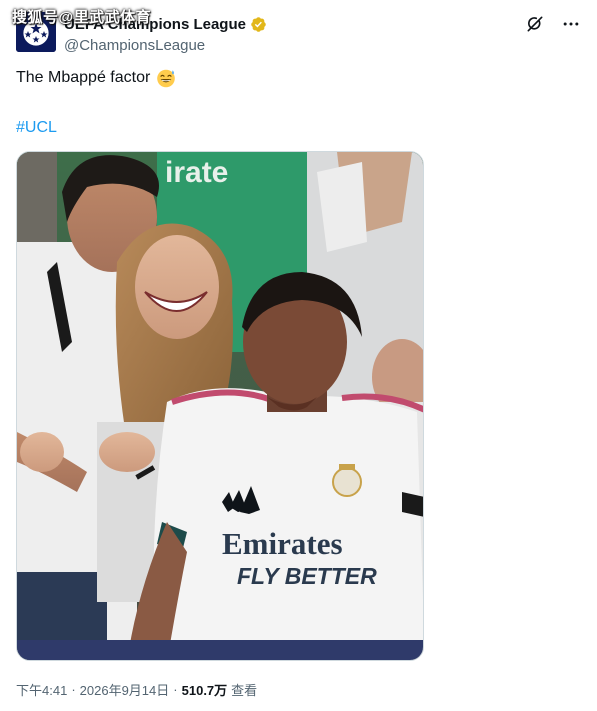 The width and height of the screenshot is (597, 711). Describe the element at coordinates (205, 689) in the screenshot. I see `view-count: 510.7万` at that location.